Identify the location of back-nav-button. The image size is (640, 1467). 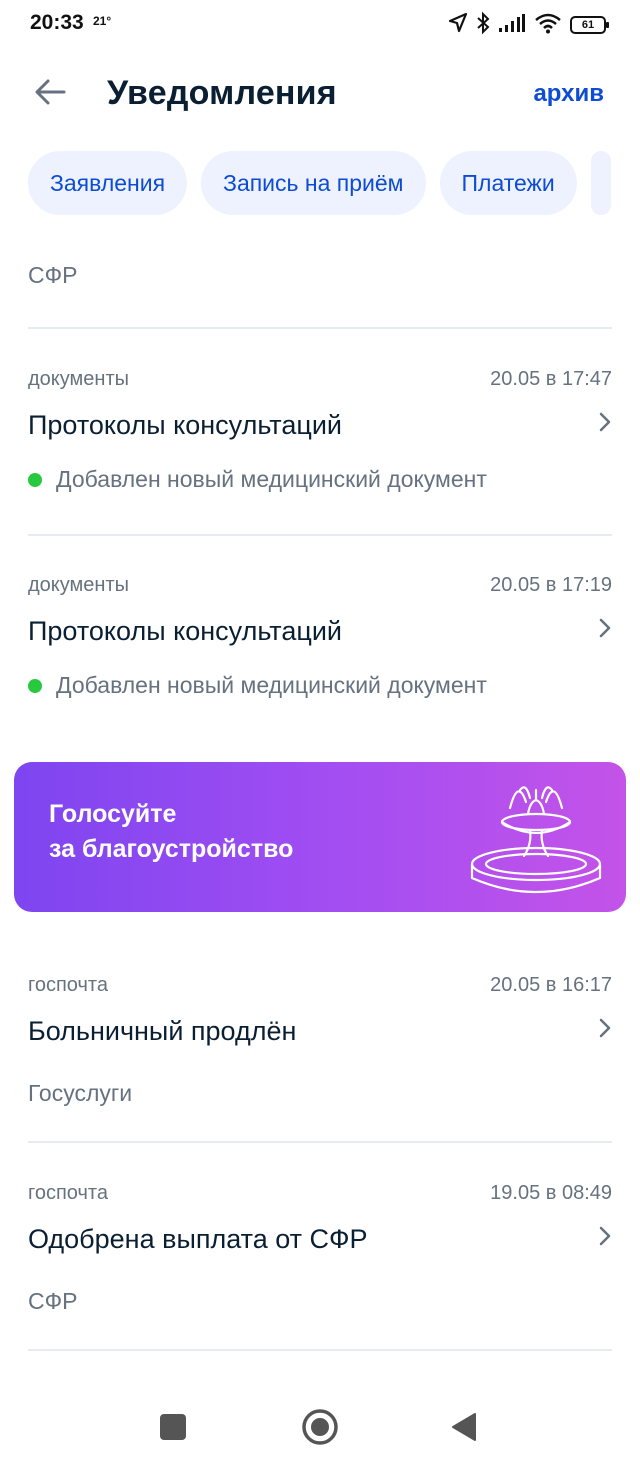
(464, 1429).